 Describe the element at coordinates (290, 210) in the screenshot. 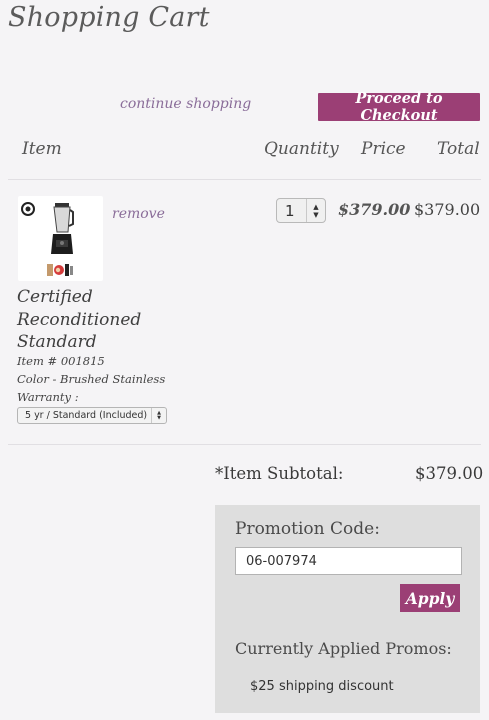

I see `quantity-value: 1` at that location.